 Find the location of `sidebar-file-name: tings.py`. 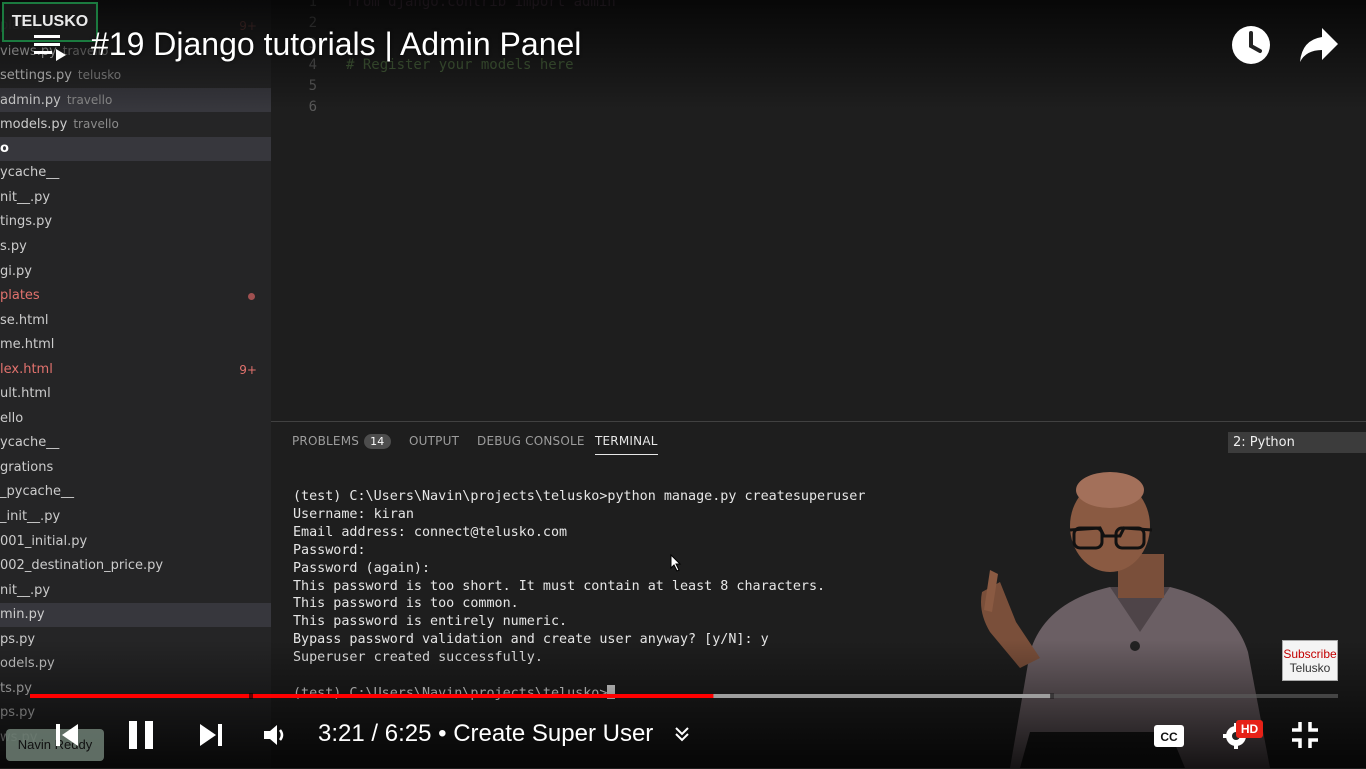

sidebar-file-name: tings.py is located at coordinates (26, 222).